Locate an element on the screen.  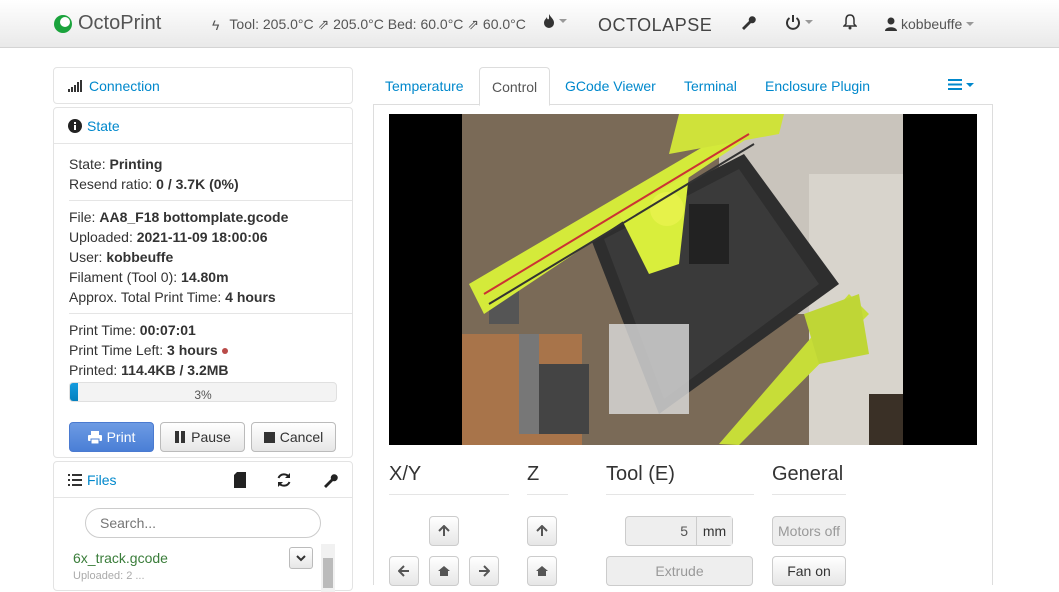
printtime-line: Print Time: 00:07:01 is located at coordinates (132, 330).